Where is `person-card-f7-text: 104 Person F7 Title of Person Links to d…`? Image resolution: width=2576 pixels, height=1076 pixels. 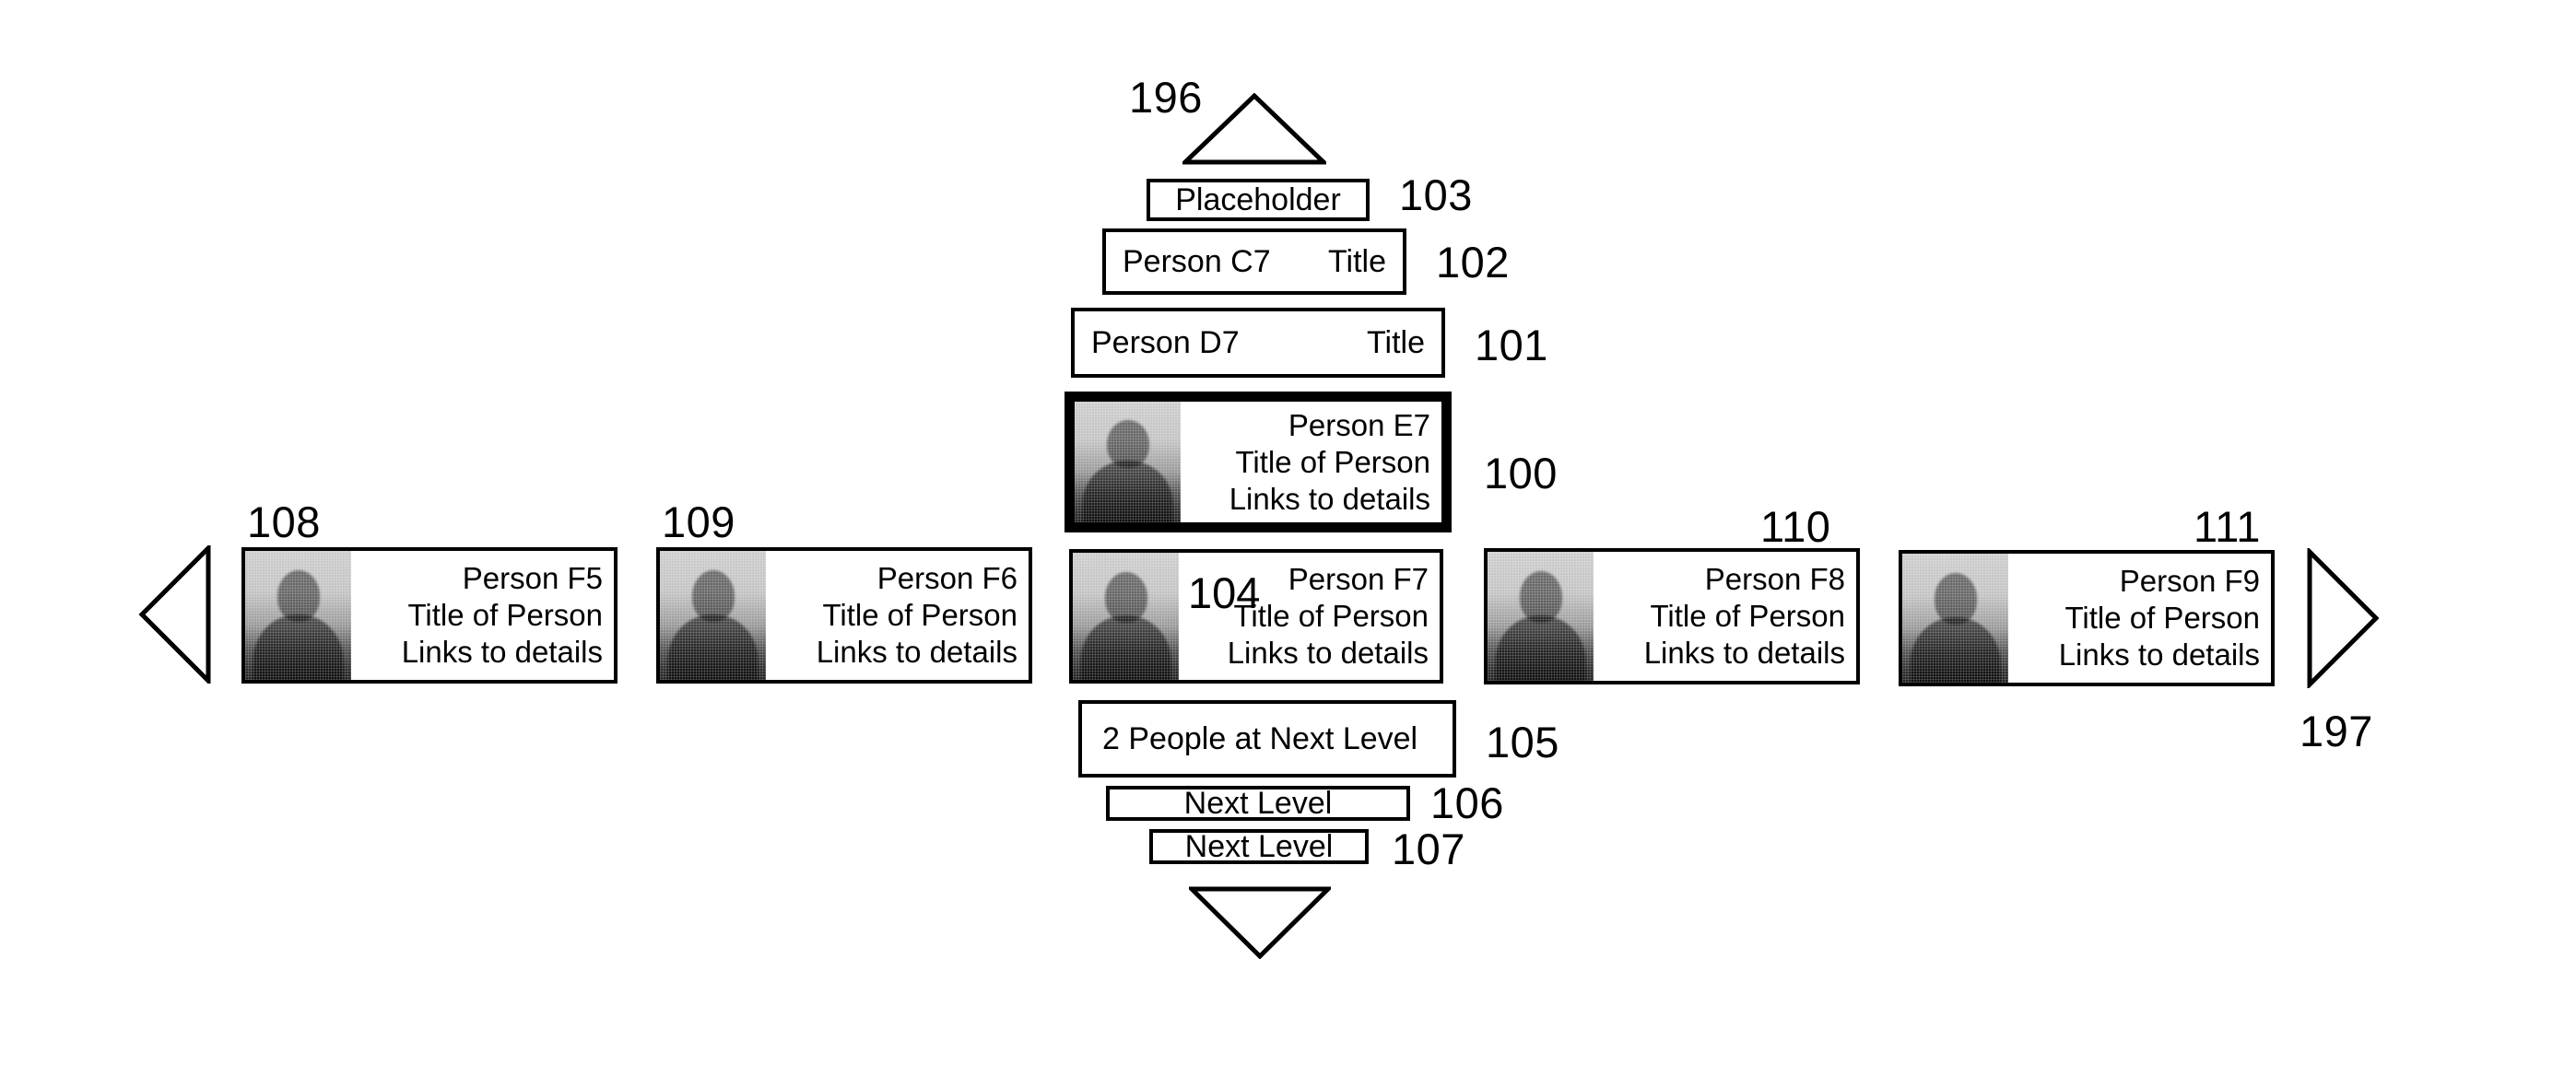
person-card-f7-text: 104 Person F7 Title of Person Links to d… is located at coordinates (1309, 616).